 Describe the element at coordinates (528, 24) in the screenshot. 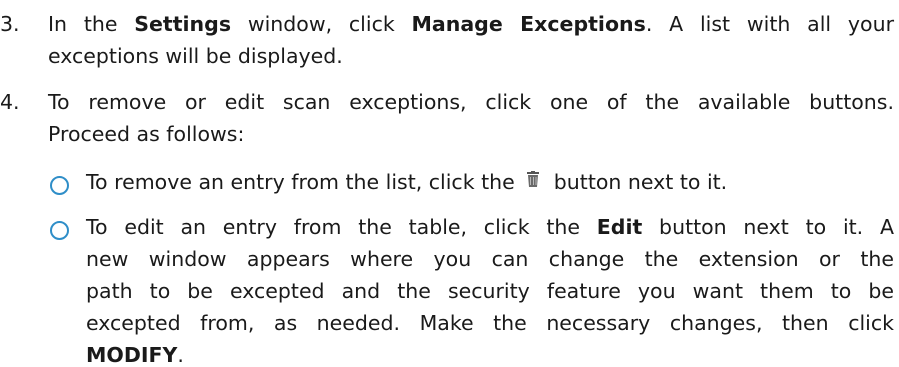

I see `manage-exceptions-term: Manage Exceptions` at that location.